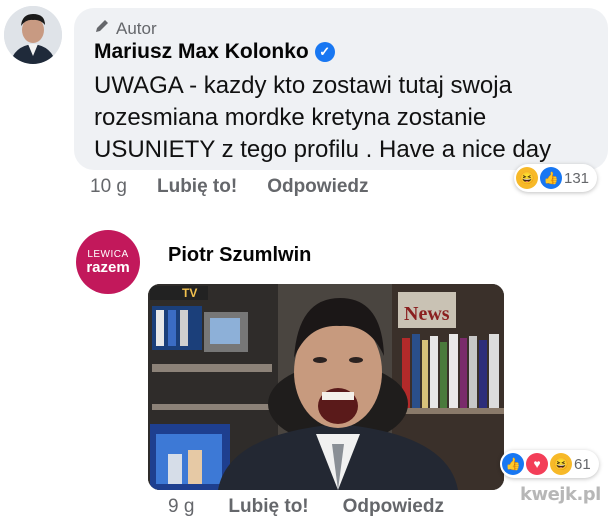 This screenshot has width=610, height=518. Describe the element at coordinates (197, 187) in the screenshot. I see `like-button: Lubię to!` at that location.